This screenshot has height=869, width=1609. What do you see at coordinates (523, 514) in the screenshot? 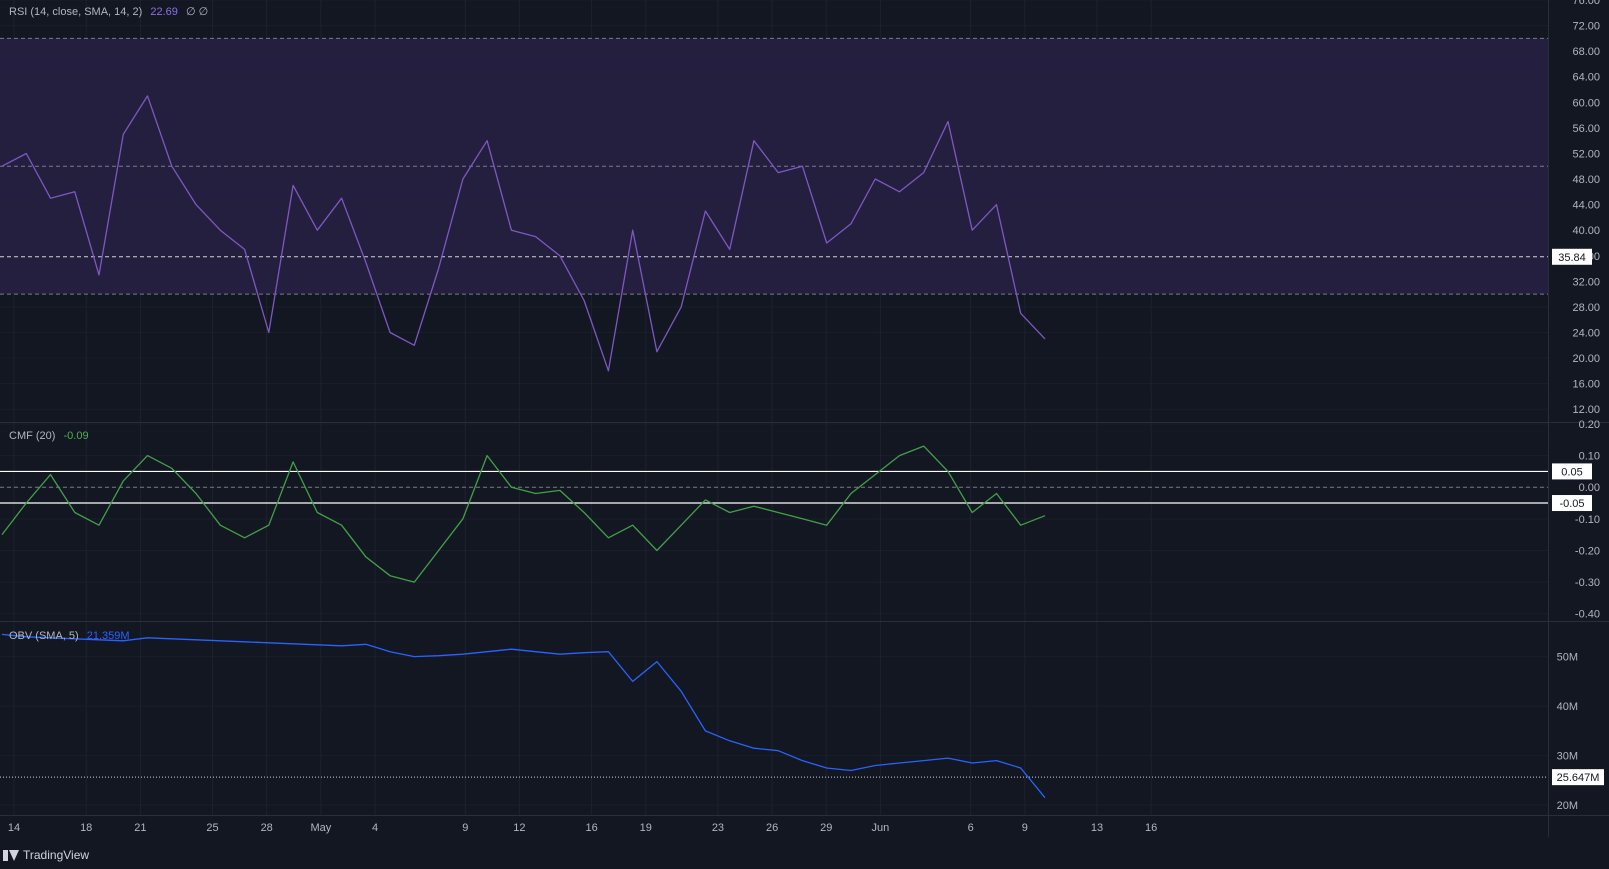
I see `cmf-series-line` at bounding box center [523, 514].